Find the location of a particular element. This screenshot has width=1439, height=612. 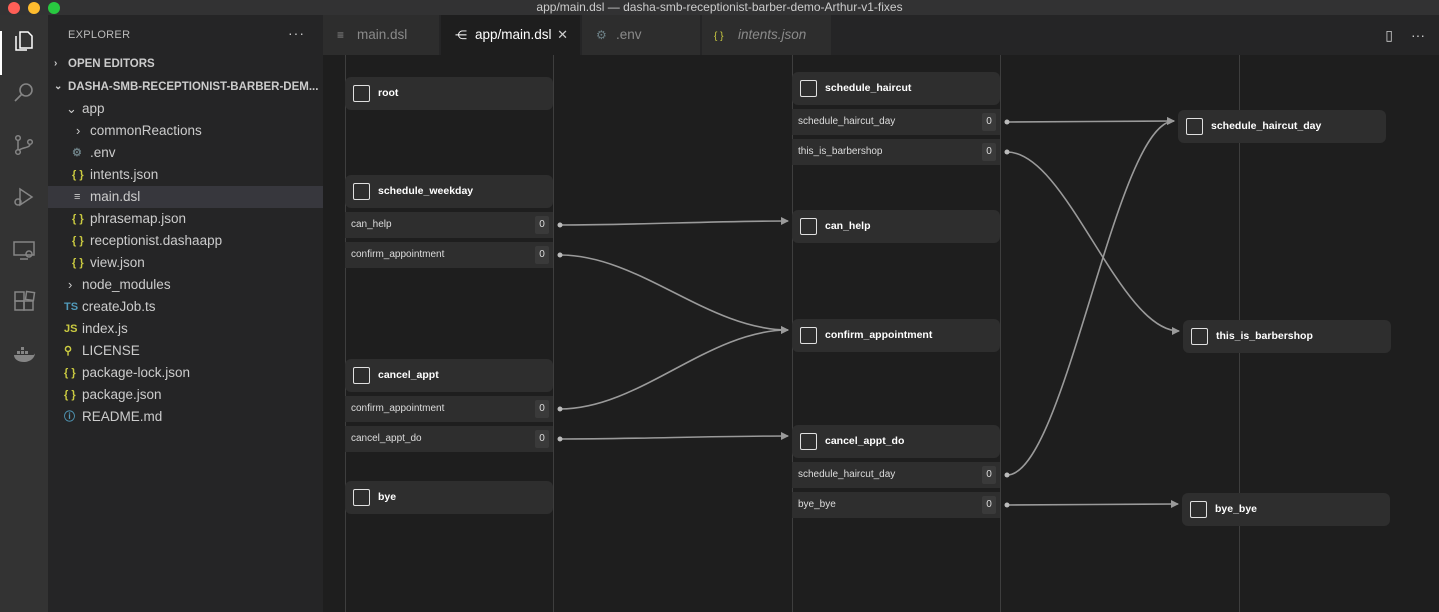

tree-item: { } package-lock.json is located at coordinates (185, 373).